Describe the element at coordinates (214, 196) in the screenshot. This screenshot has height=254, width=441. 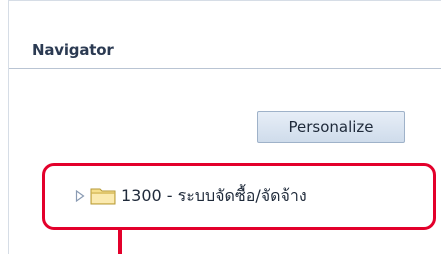
I see `tree-node-label: 1300 - ระบบจัดซื้อ/จัดจ้าง` at that location.